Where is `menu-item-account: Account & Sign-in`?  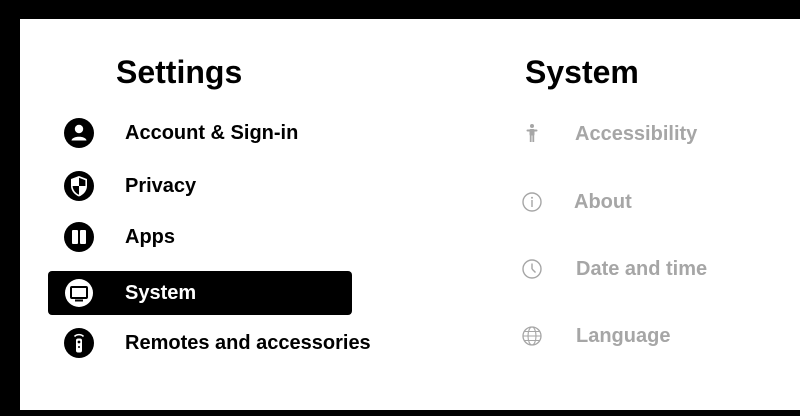
menu-item-account: Account & Sign-in is located at coordinates (200, 133).